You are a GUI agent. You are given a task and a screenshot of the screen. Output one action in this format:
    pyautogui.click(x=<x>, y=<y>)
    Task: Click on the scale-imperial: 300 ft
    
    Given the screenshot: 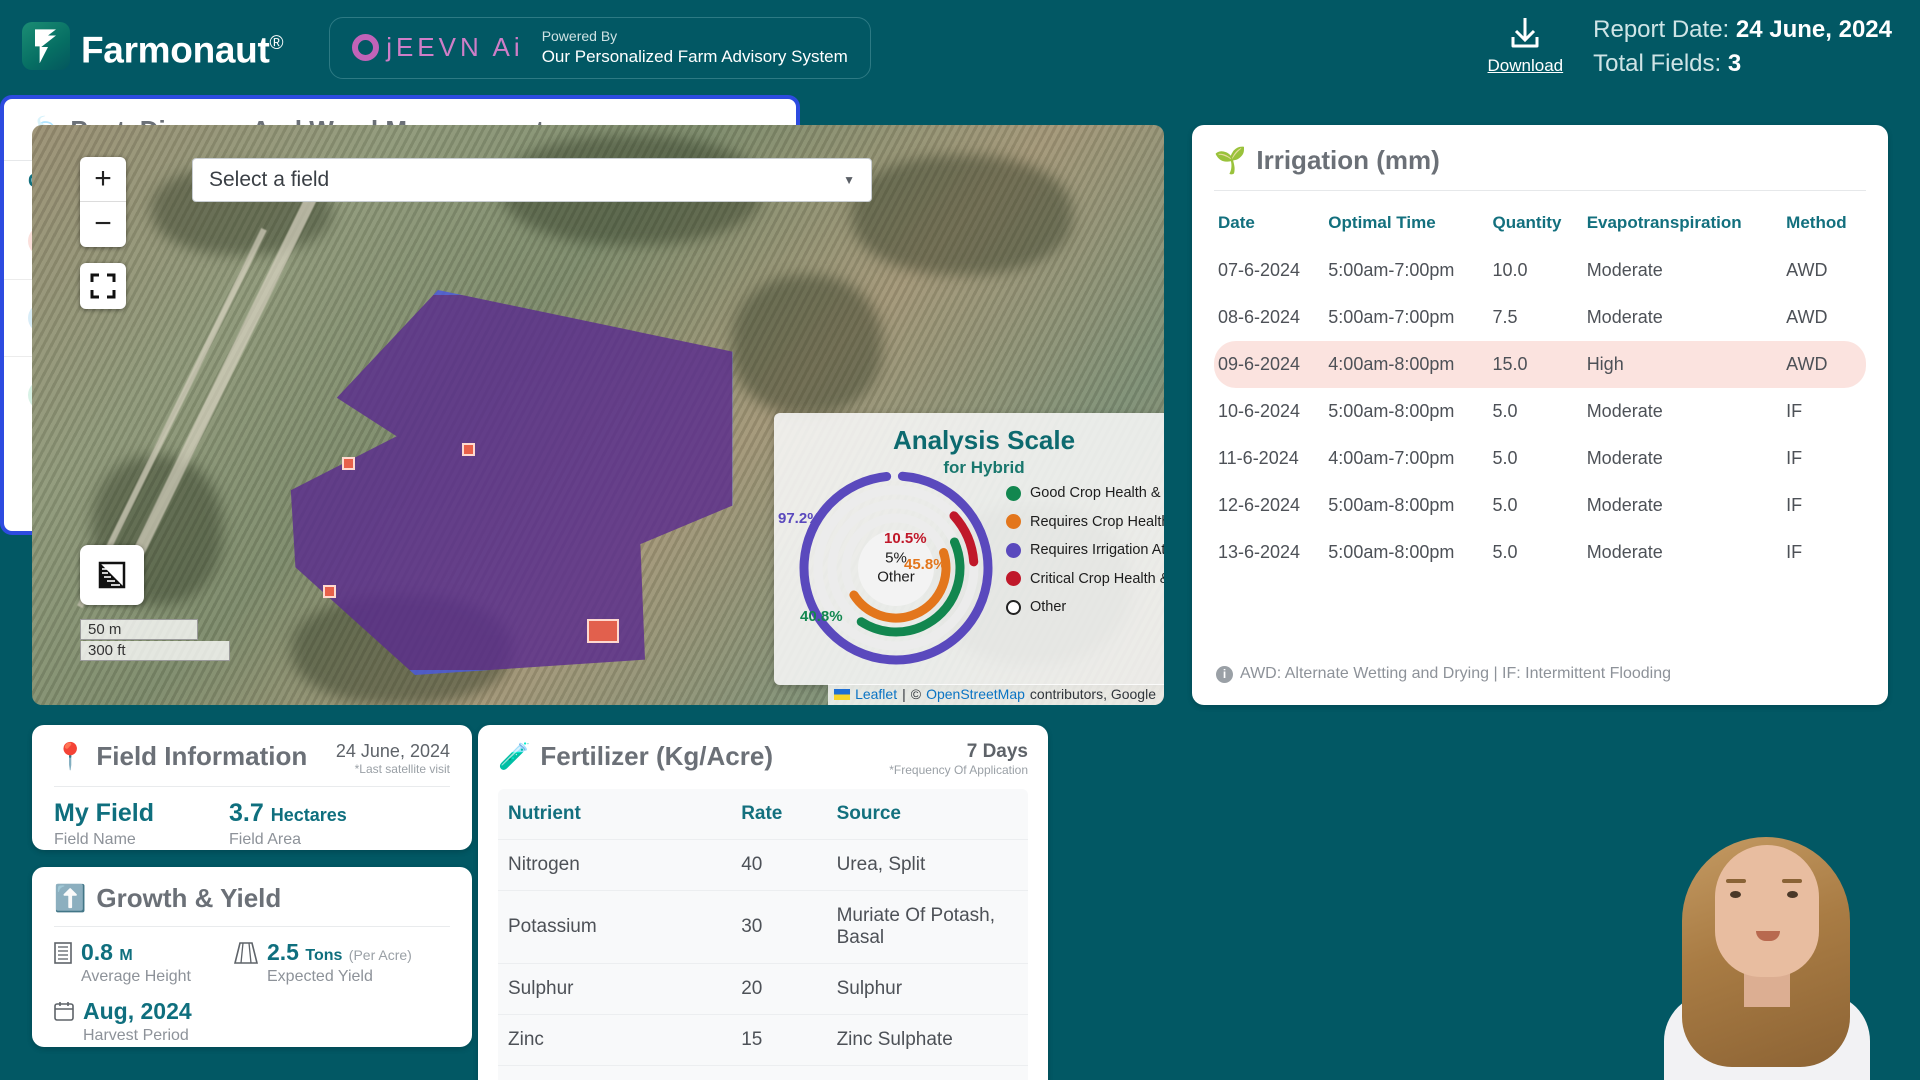 What is the action you would take?
    pyautogui.click(x=155, y=651)
    